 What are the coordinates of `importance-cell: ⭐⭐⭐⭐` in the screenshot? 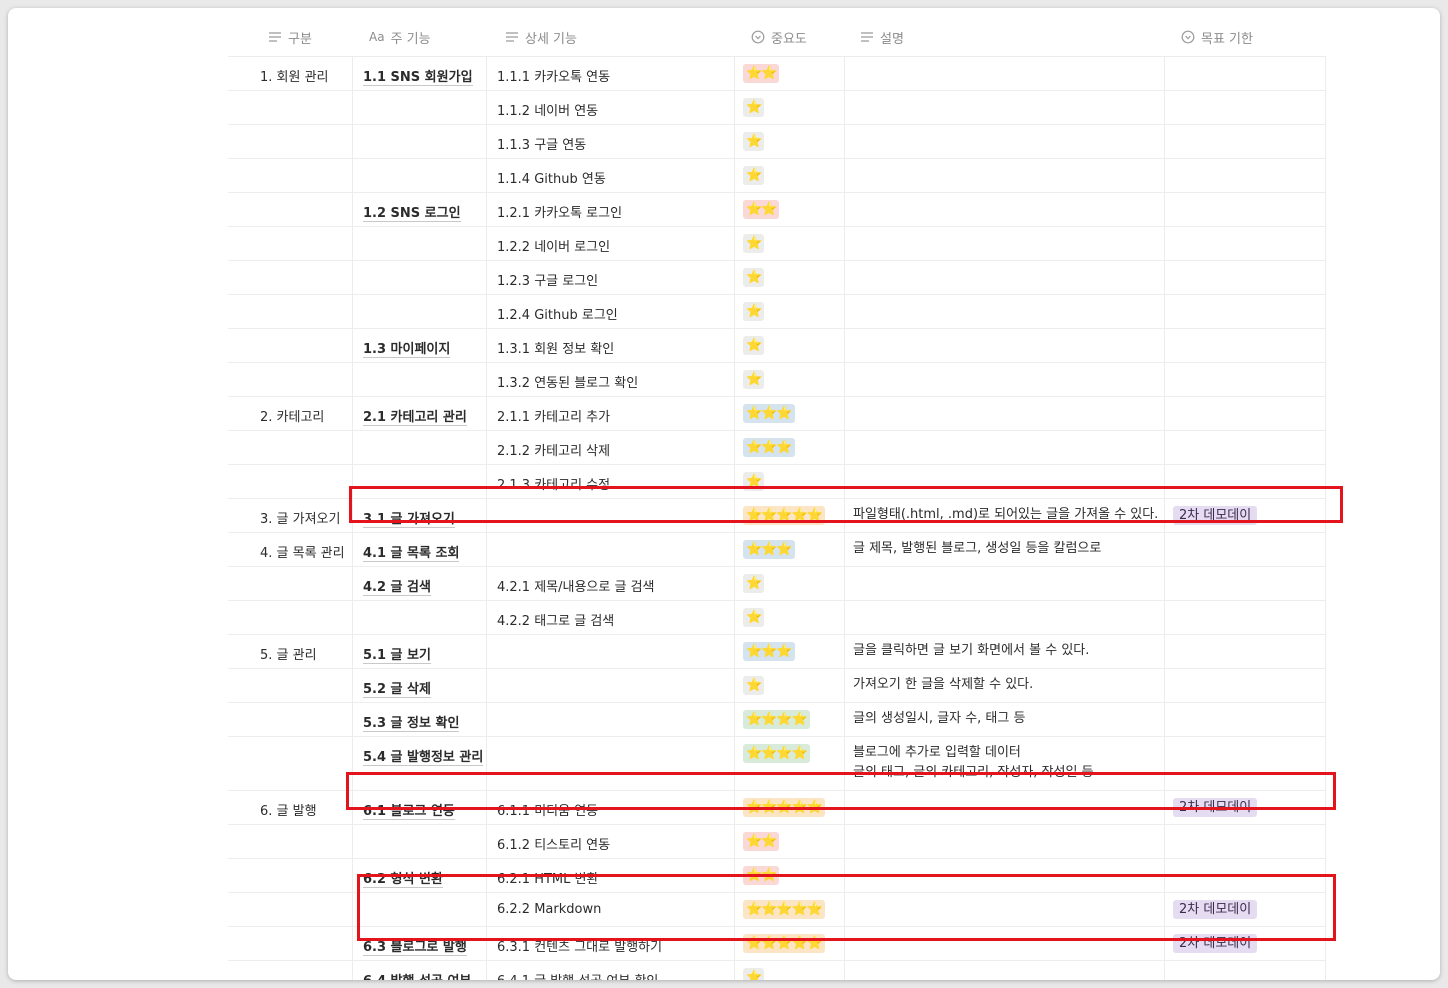 It's located at (789, 763).